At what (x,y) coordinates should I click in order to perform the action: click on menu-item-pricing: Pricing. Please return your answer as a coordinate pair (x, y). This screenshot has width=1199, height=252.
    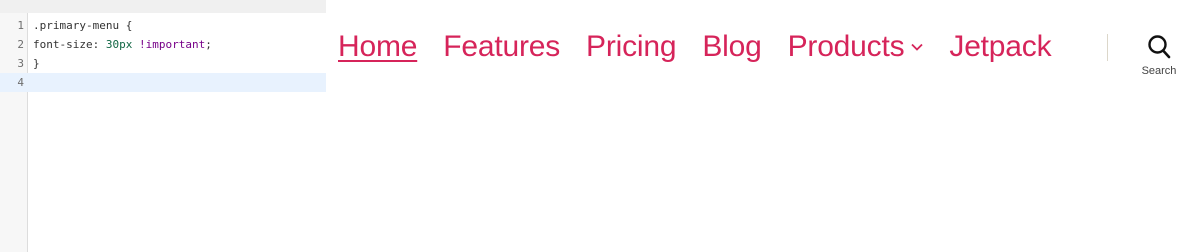
    Looking at the image, I should click on (631, 47).